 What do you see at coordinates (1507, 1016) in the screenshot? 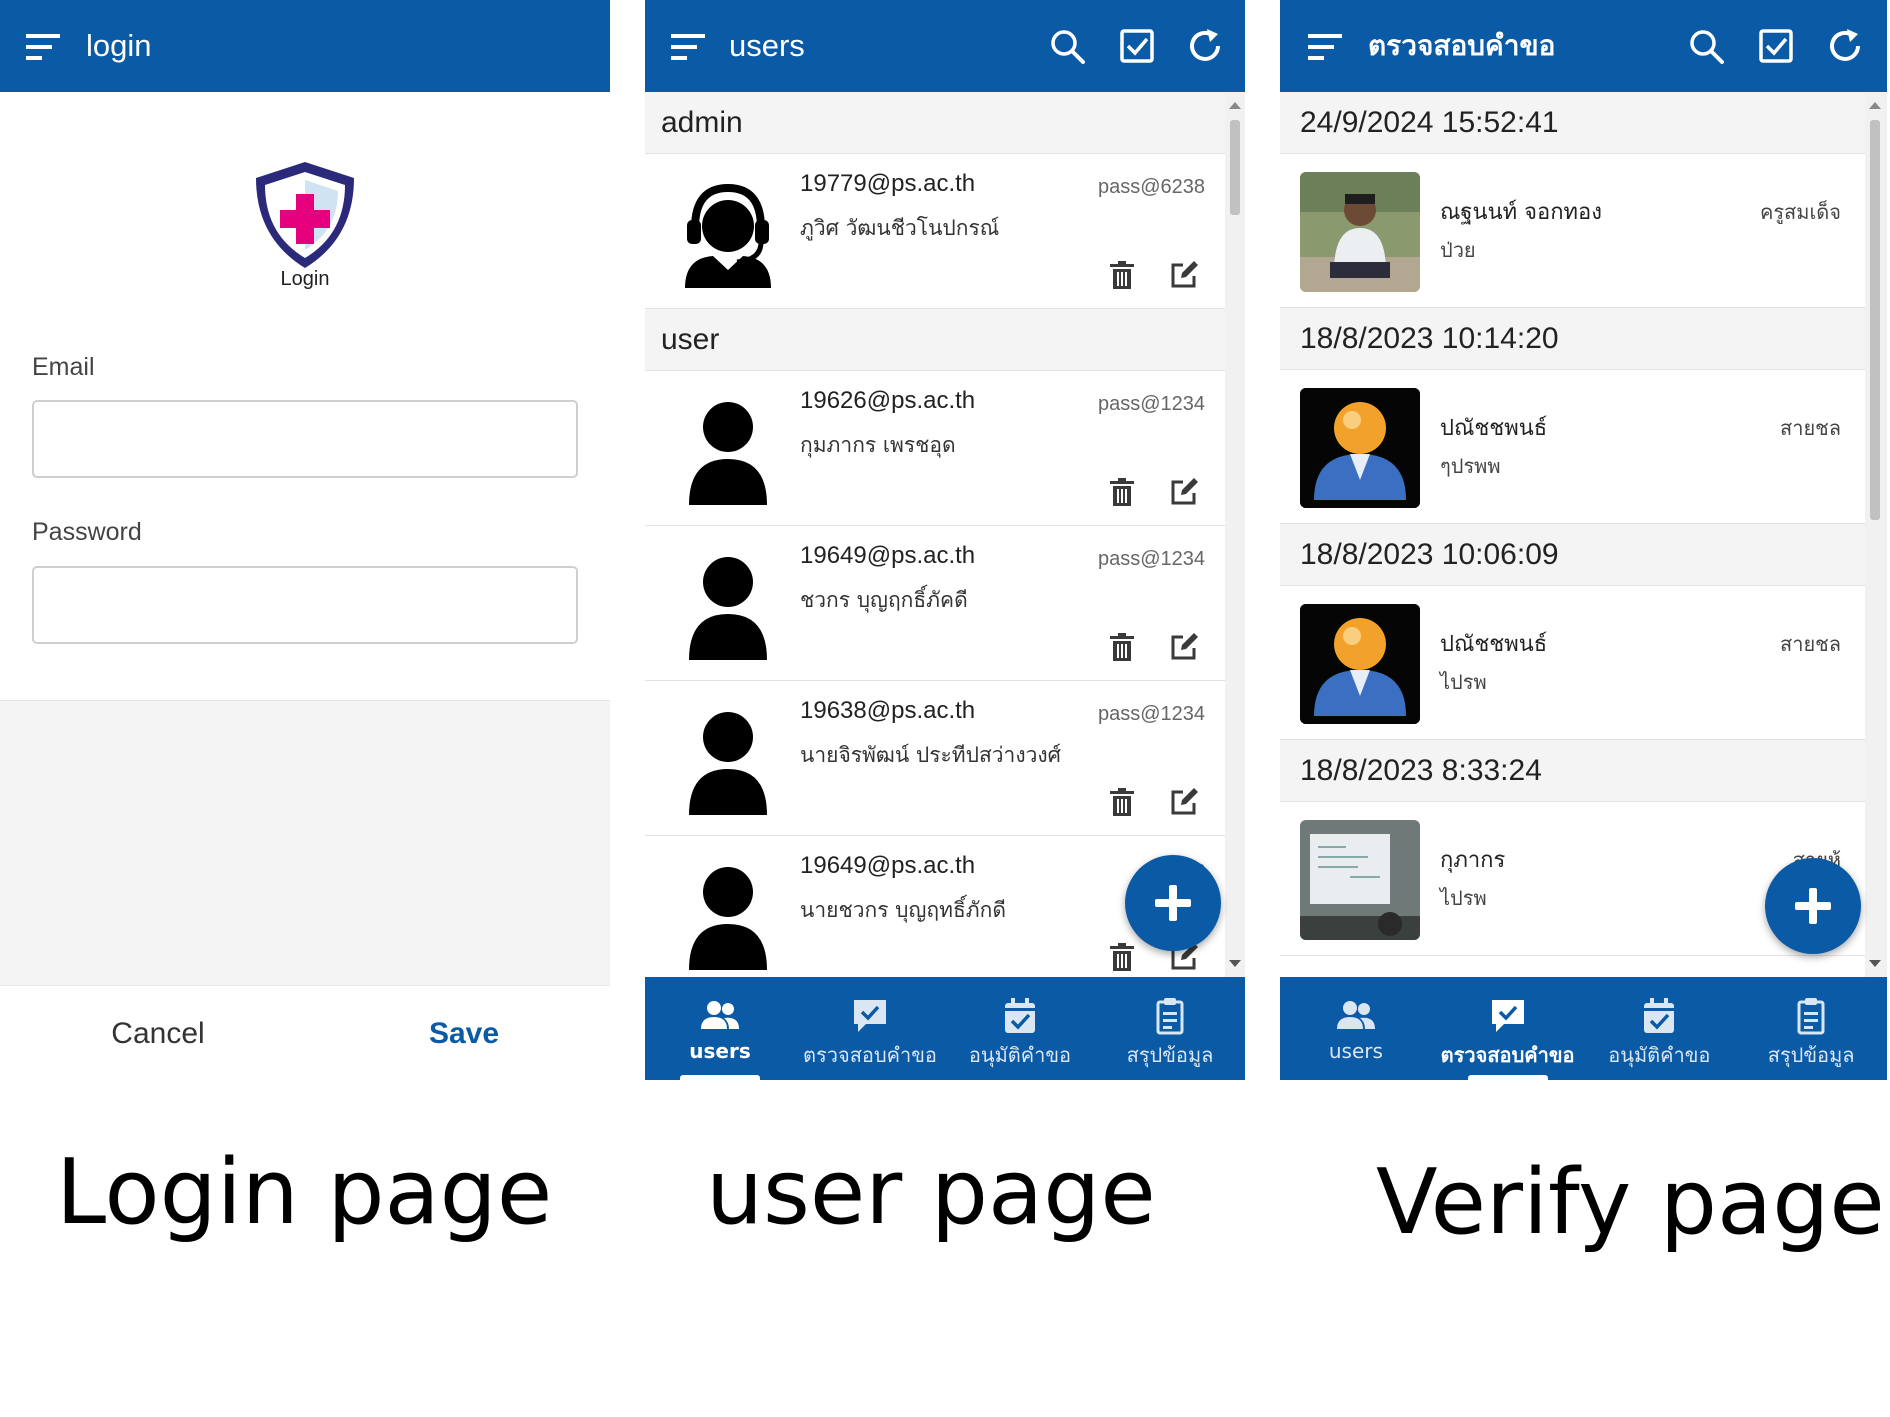
I see `chat-check-icon` at bounding box center [1507, 1016].